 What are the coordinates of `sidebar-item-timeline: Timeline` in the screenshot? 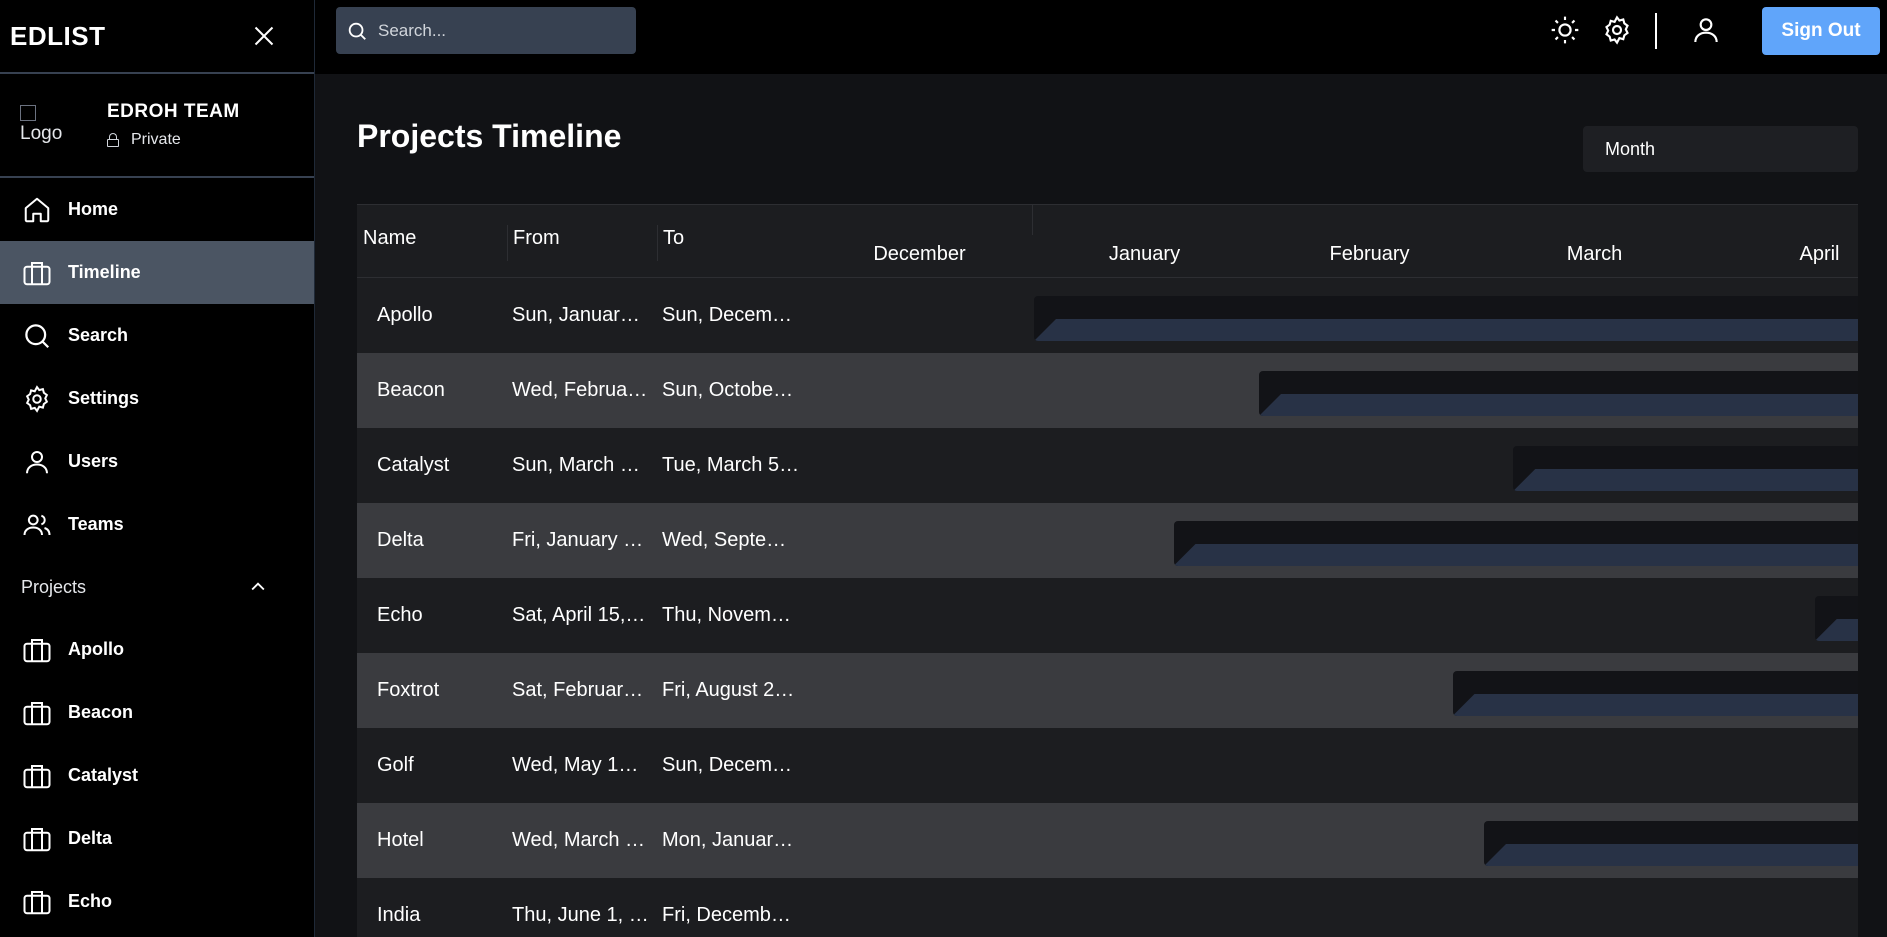 It's located at (157, 272).